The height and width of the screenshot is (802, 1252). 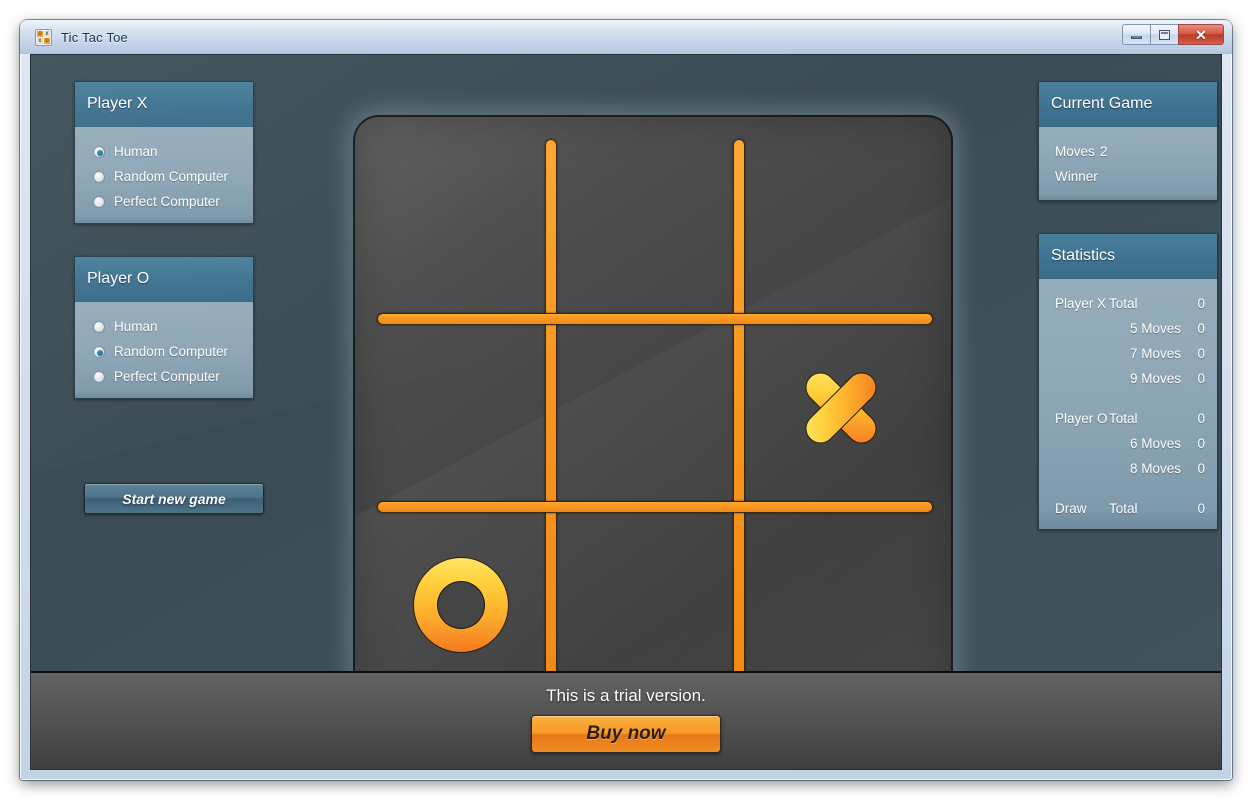 I want to click on close-button: ✕, so click(x=1201, y=34).